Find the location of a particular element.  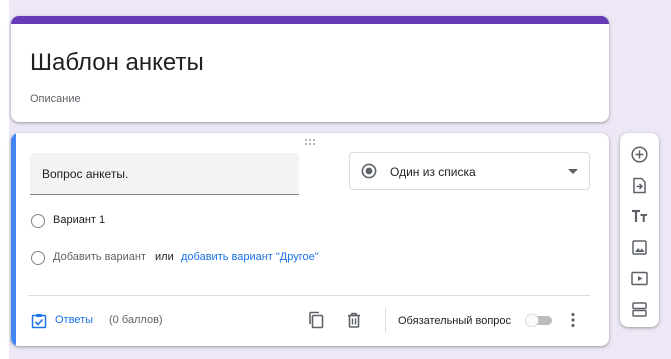

add-image-icon is located at coordinates (639, 247).